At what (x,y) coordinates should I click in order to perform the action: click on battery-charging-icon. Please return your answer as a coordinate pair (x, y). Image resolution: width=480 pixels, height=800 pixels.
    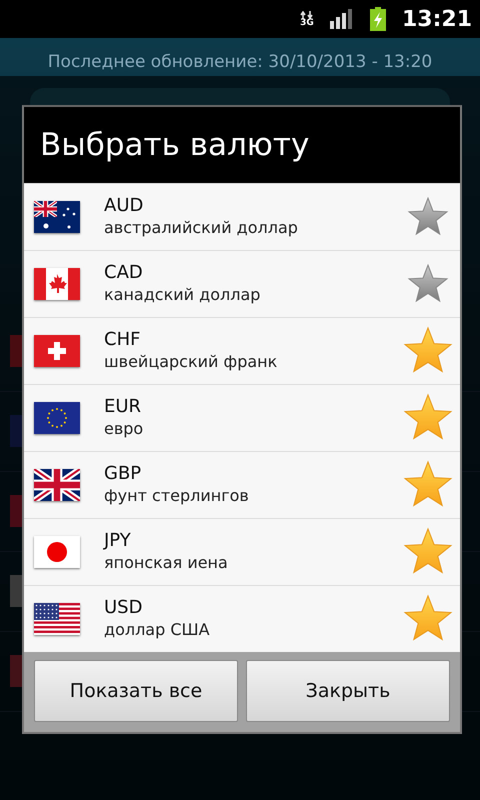
    Looking at the image, I should click on (378, 19).